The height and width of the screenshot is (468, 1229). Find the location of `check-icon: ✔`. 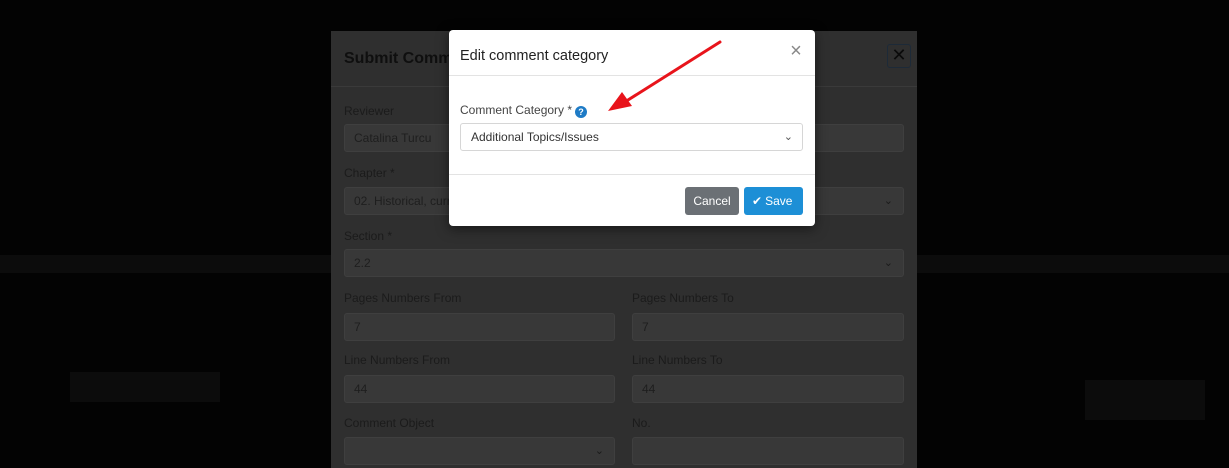

check-icon: ✔ is located at coordinates (757, 201).